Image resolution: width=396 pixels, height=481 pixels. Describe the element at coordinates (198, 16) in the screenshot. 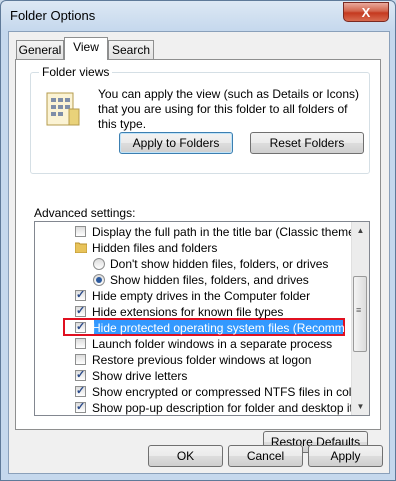

I see `title-bar: Folder Options X` at that location.